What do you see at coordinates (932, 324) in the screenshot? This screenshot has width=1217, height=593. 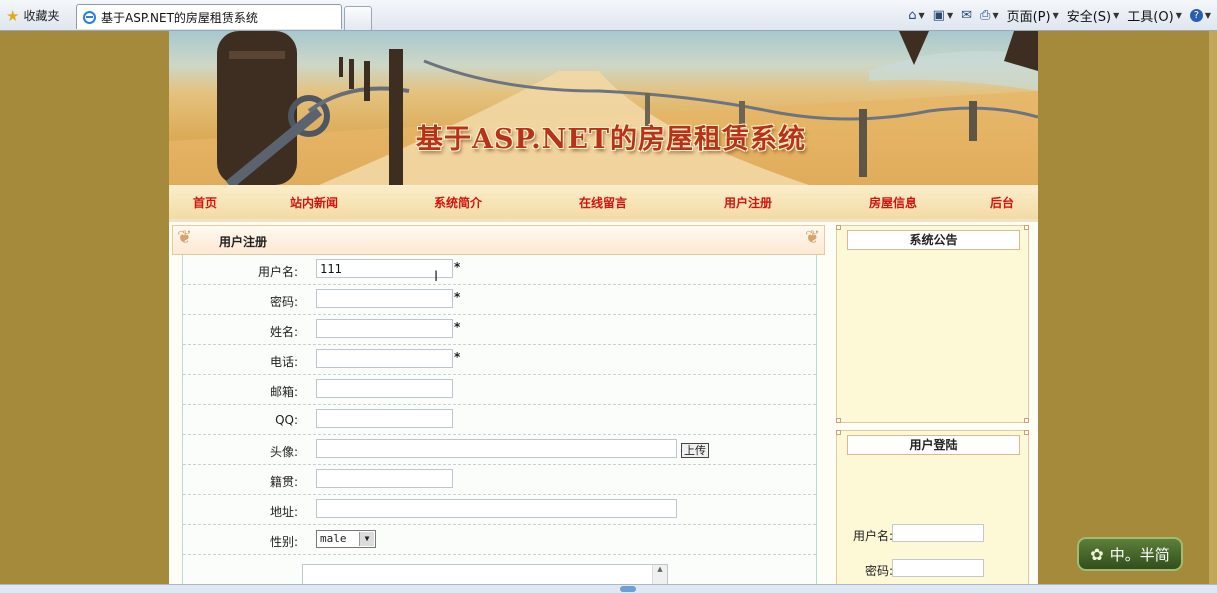 I see `notice-box: 系统公告` at bounding box center [932, 324].